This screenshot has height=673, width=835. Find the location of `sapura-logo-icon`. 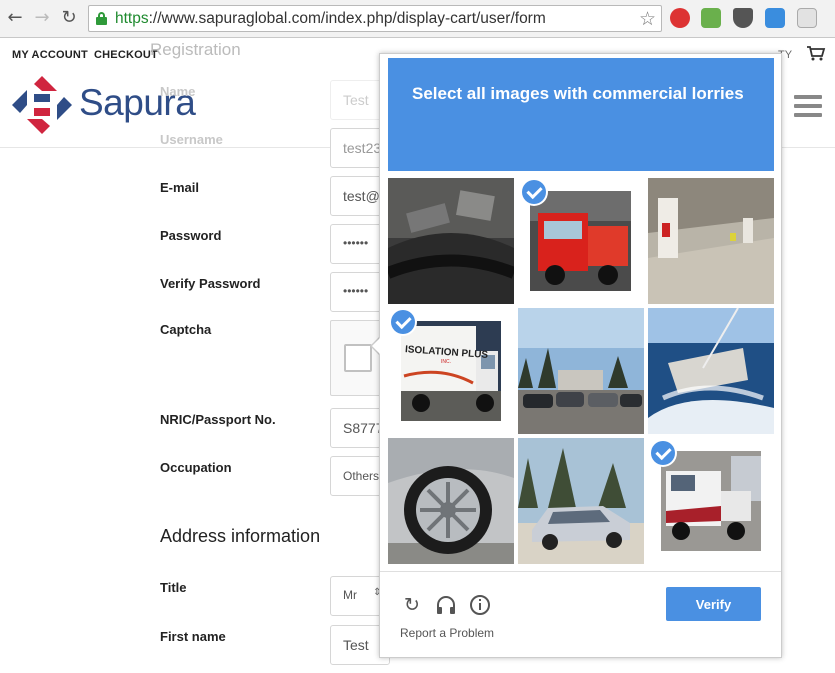

sapura-logo-icon is located at coordinates (42, 105).